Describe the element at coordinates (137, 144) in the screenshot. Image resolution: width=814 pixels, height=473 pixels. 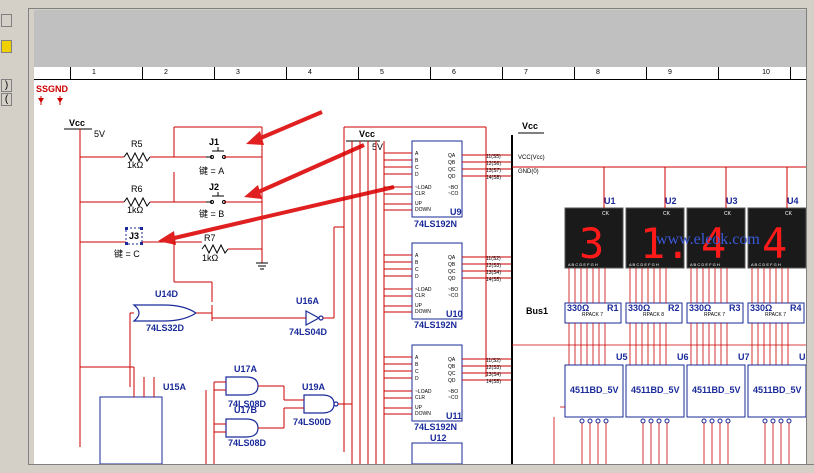
I see `r5-ref: R5` at that location.